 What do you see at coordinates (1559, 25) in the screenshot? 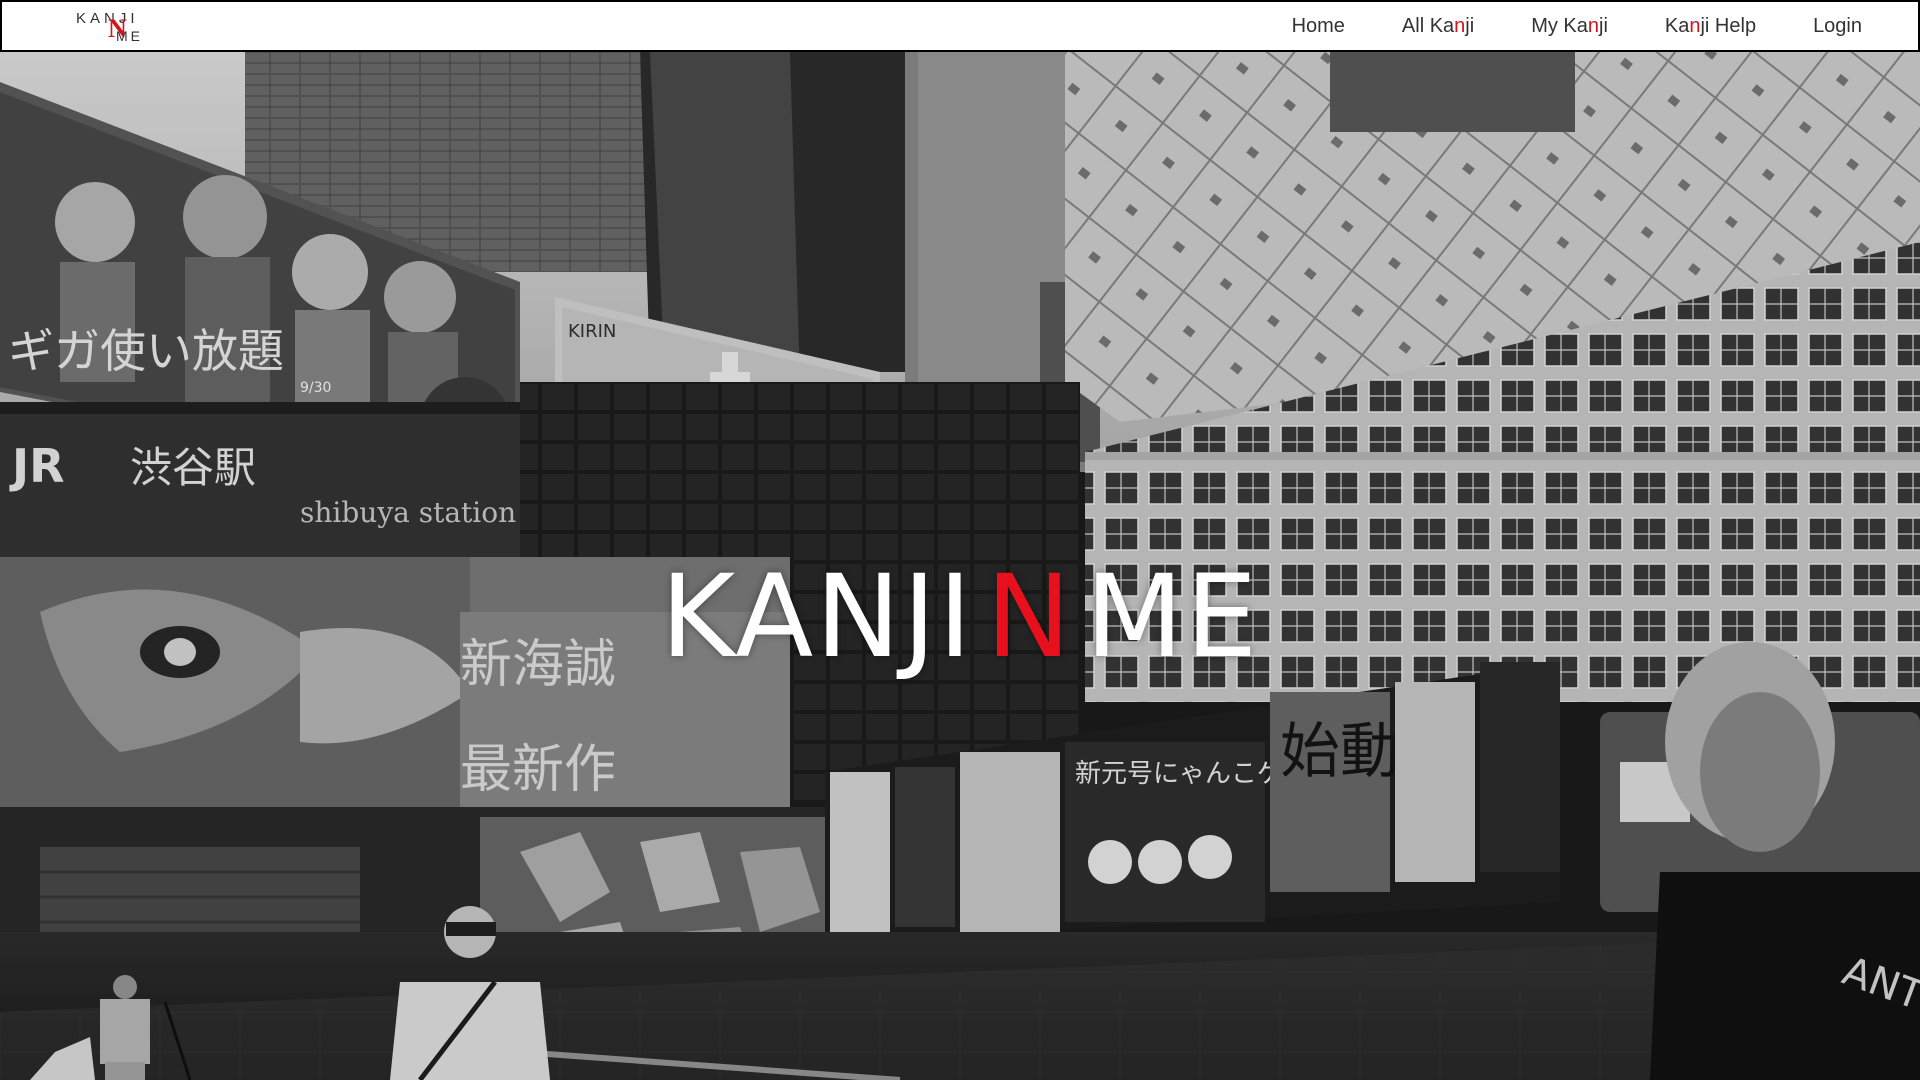
I see `nav-my-kanji-label-a: My Ka` at bounding box center [1559, 25].